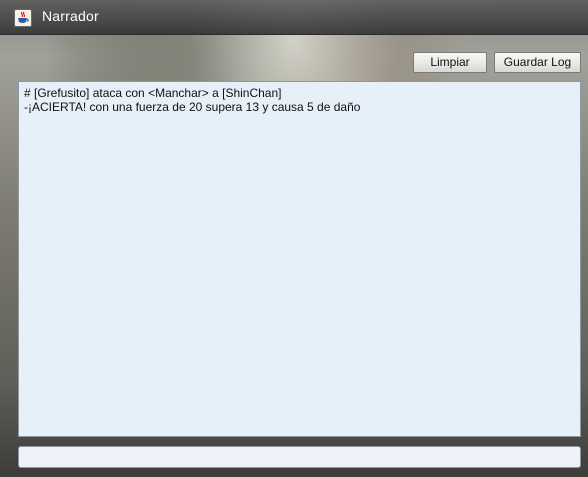 The image size is (588, 477). I want to click on title-bar: Narrador, so click(294, 17).